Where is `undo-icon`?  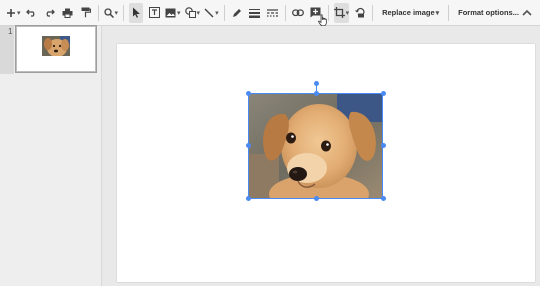 undo-icon is located at coordinates (30, 13).